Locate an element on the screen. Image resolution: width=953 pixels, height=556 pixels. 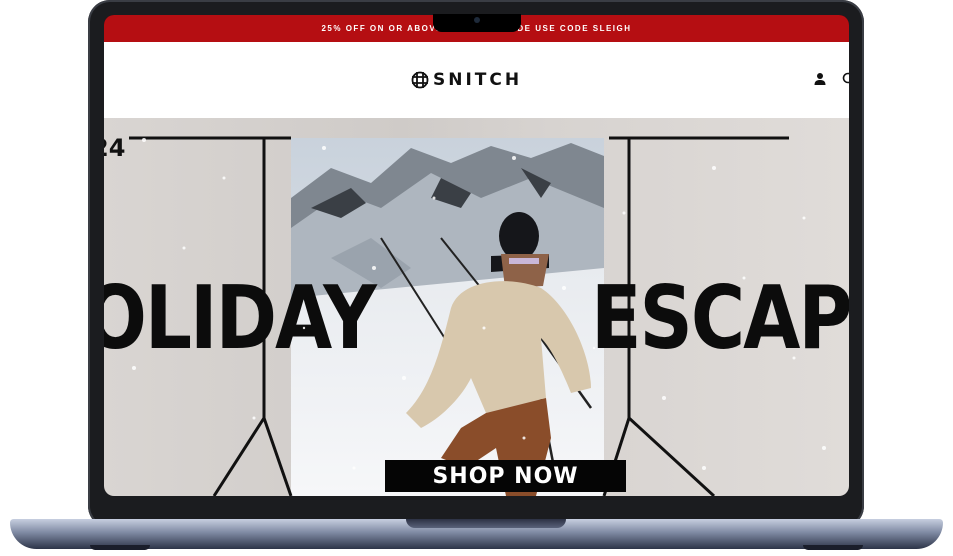
brand-name: SNITCH is located at coordinates (478, 80).